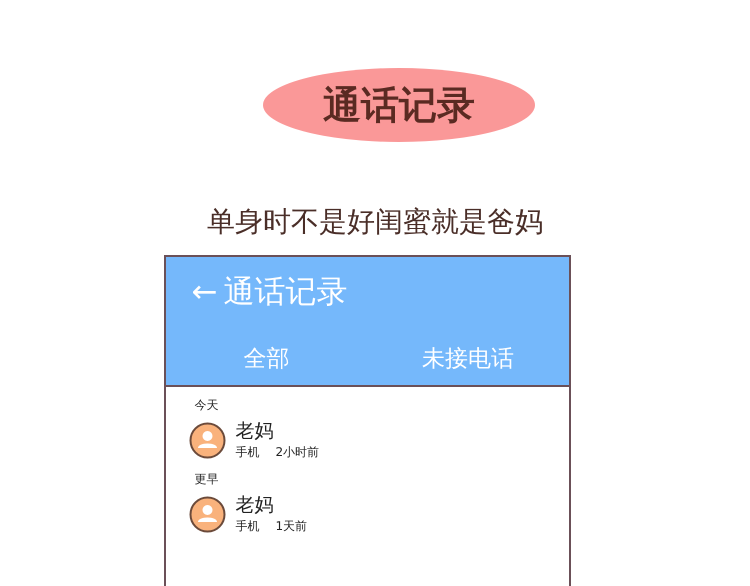 The width and height of the screenshot is (750, 586). What do you see at coordinates (399, 105) in the screenshot?
I see `banner-title: 通话记录` at bounding box center [399, 105].